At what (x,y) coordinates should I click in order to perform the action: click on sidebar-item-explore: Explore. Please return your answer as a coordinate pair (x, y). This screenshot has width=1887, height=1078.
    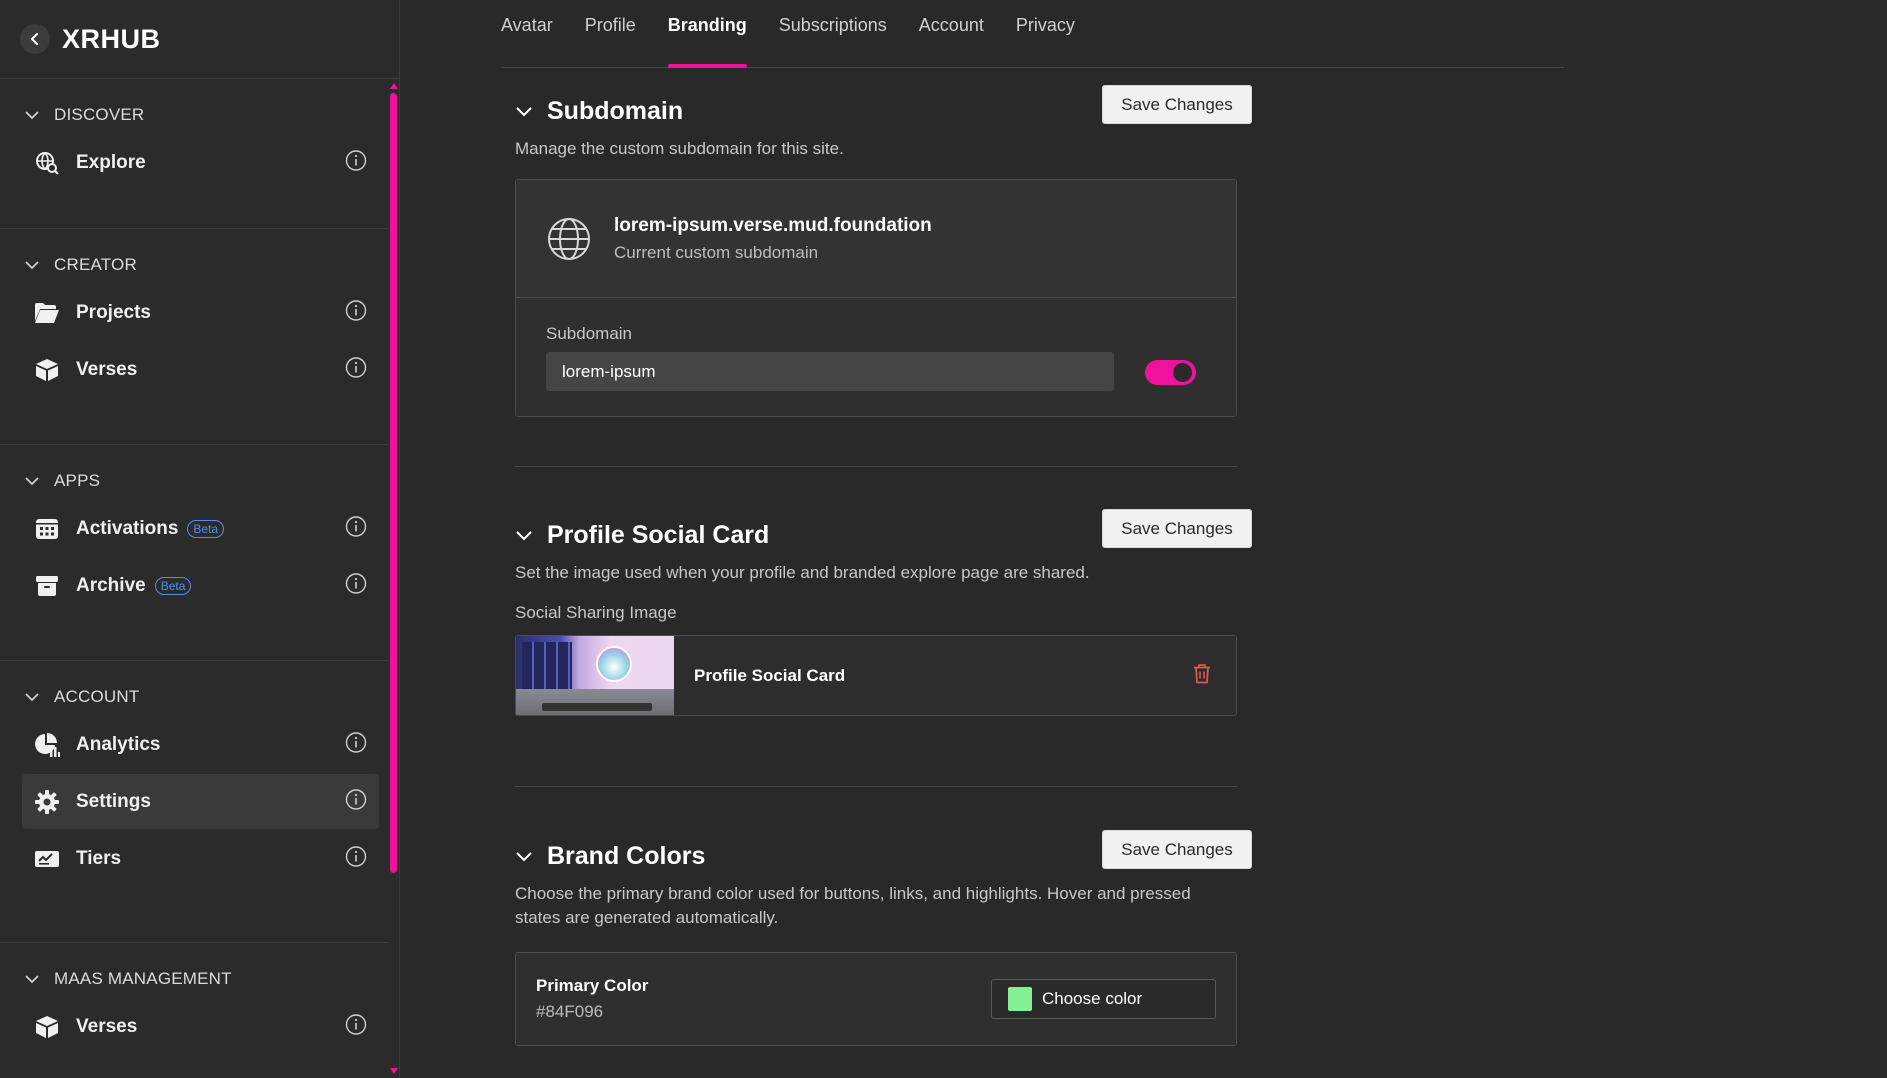
    Looking at the image, I should click on (200, 162).